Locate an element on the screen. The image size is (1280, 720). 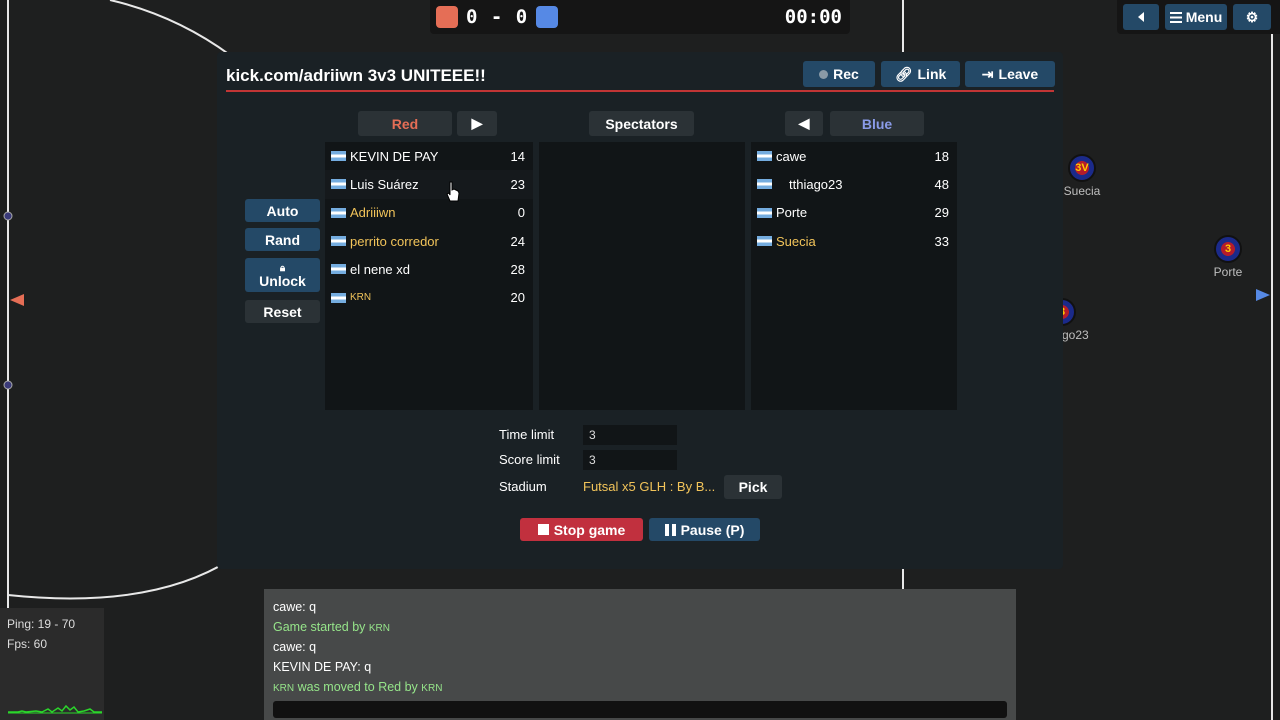
player-row: KEVIN DE PAY 14 is located at coordinates (429, 156).